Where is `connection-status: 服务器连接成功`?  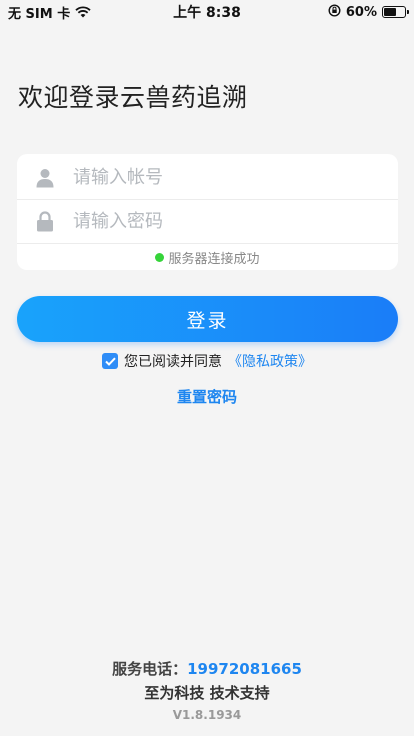 connection-status: 服务器连接成功 is located at coordinates (207, 257).